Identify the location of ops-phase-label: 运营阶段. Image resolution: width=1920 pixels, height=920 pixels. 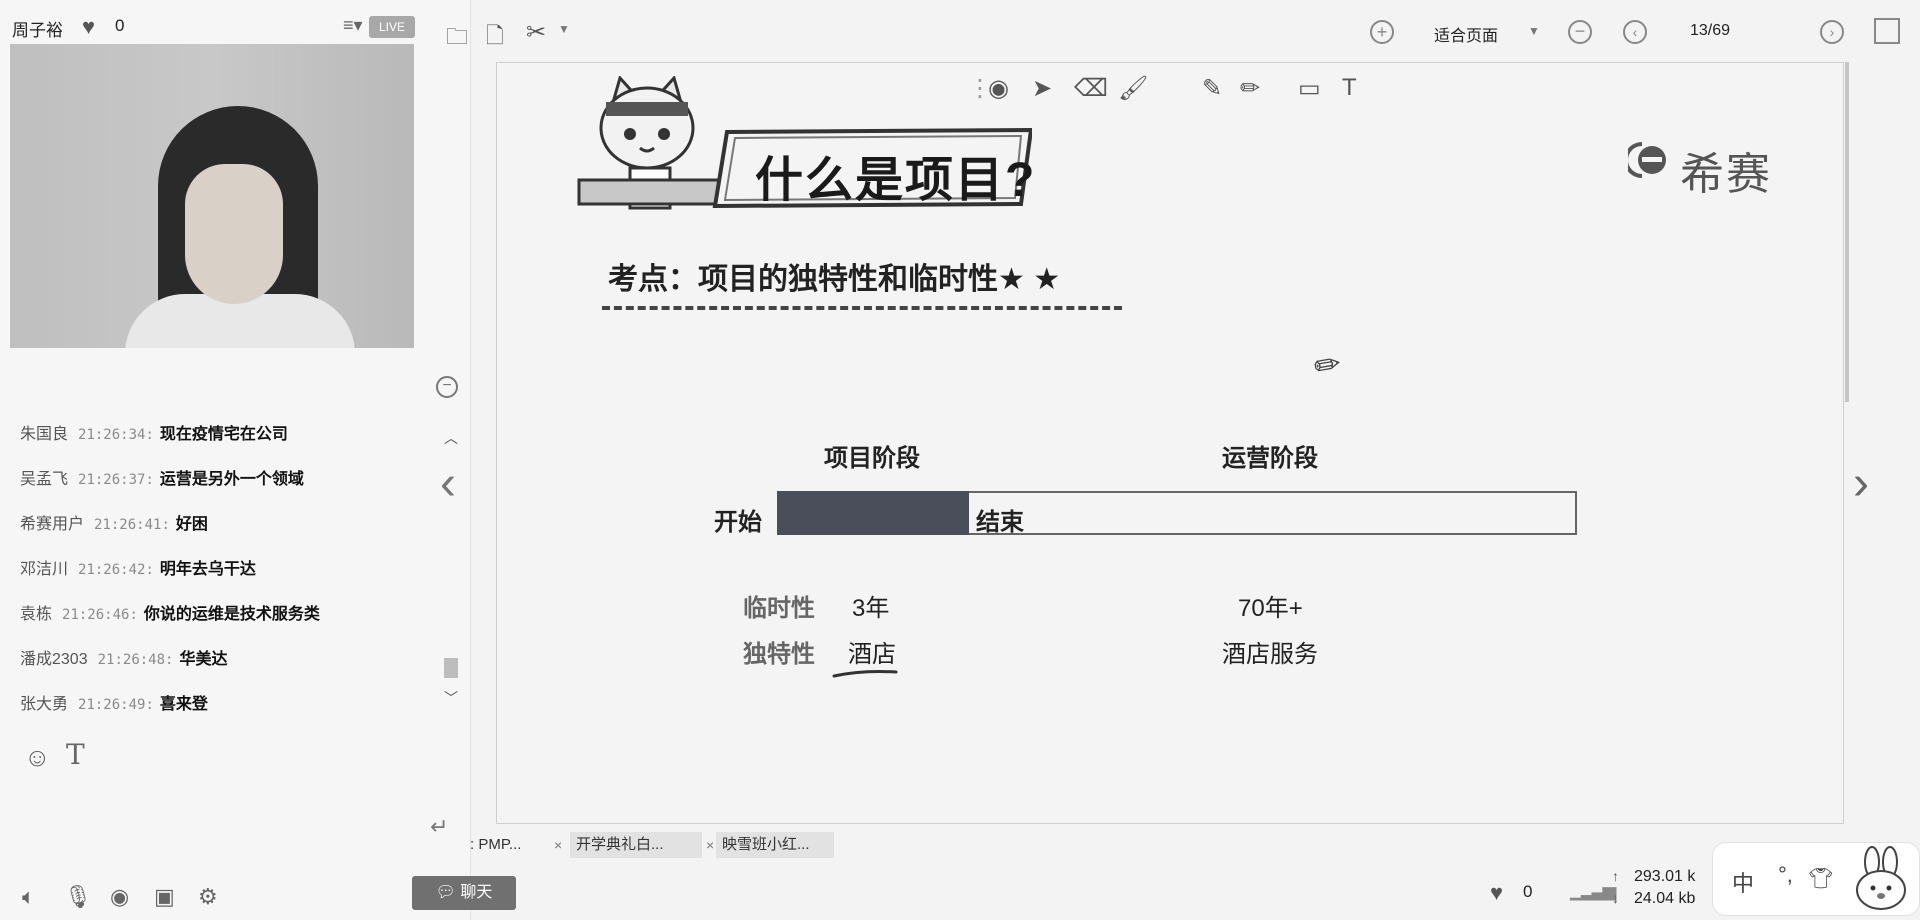
(1270, 458).